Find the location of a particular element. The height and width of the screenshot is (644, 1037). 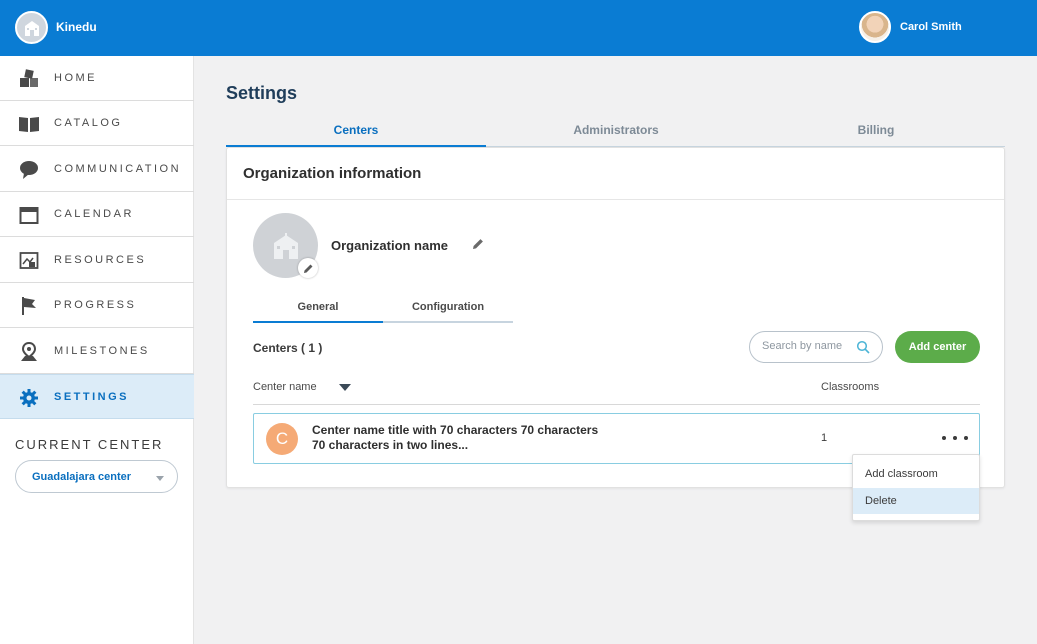

tab-billing: Billing is located at coordinates (876, 131).